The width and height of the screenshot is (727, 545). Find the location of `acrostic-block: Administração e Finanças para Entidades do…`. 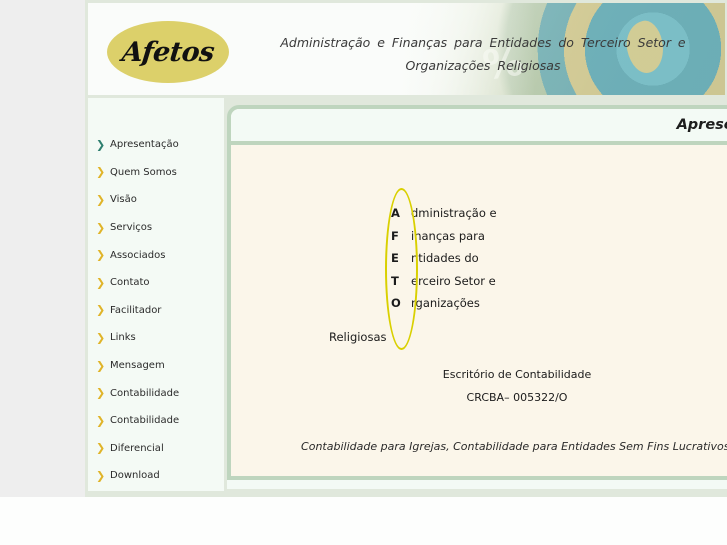

acrostic-block: Administração e Finanças para Entidades do… is located at coordinates (521, 258).